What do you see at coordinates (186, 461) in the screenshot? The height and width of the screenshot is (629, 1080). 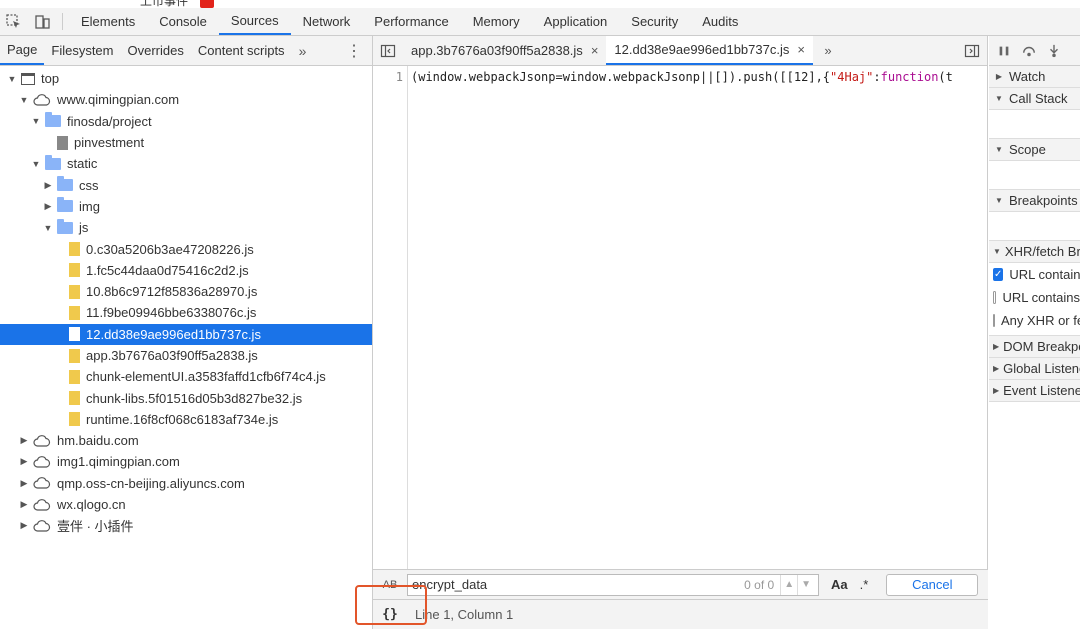 I see `tree-item: ▶ img1.qimingpian.com` at bounding box center [186, 461].